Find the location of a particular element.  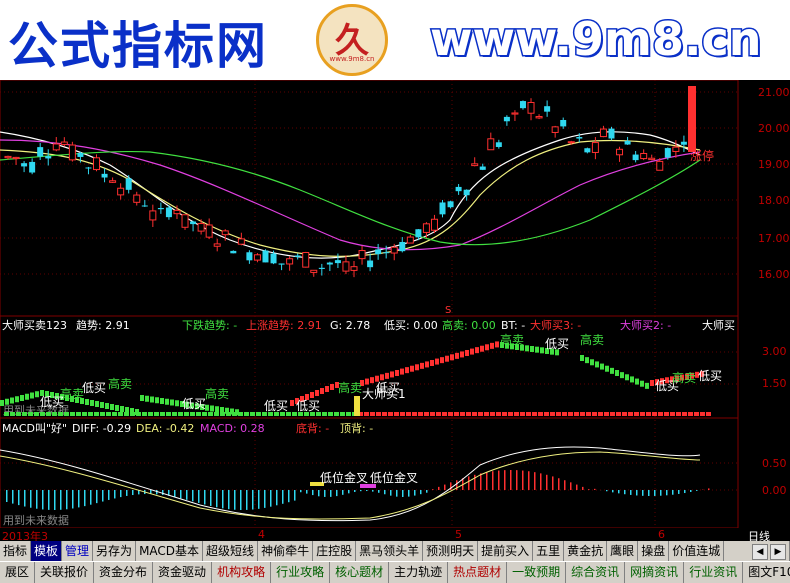

tab-template: 模板 is located at coordinates (46, 551).